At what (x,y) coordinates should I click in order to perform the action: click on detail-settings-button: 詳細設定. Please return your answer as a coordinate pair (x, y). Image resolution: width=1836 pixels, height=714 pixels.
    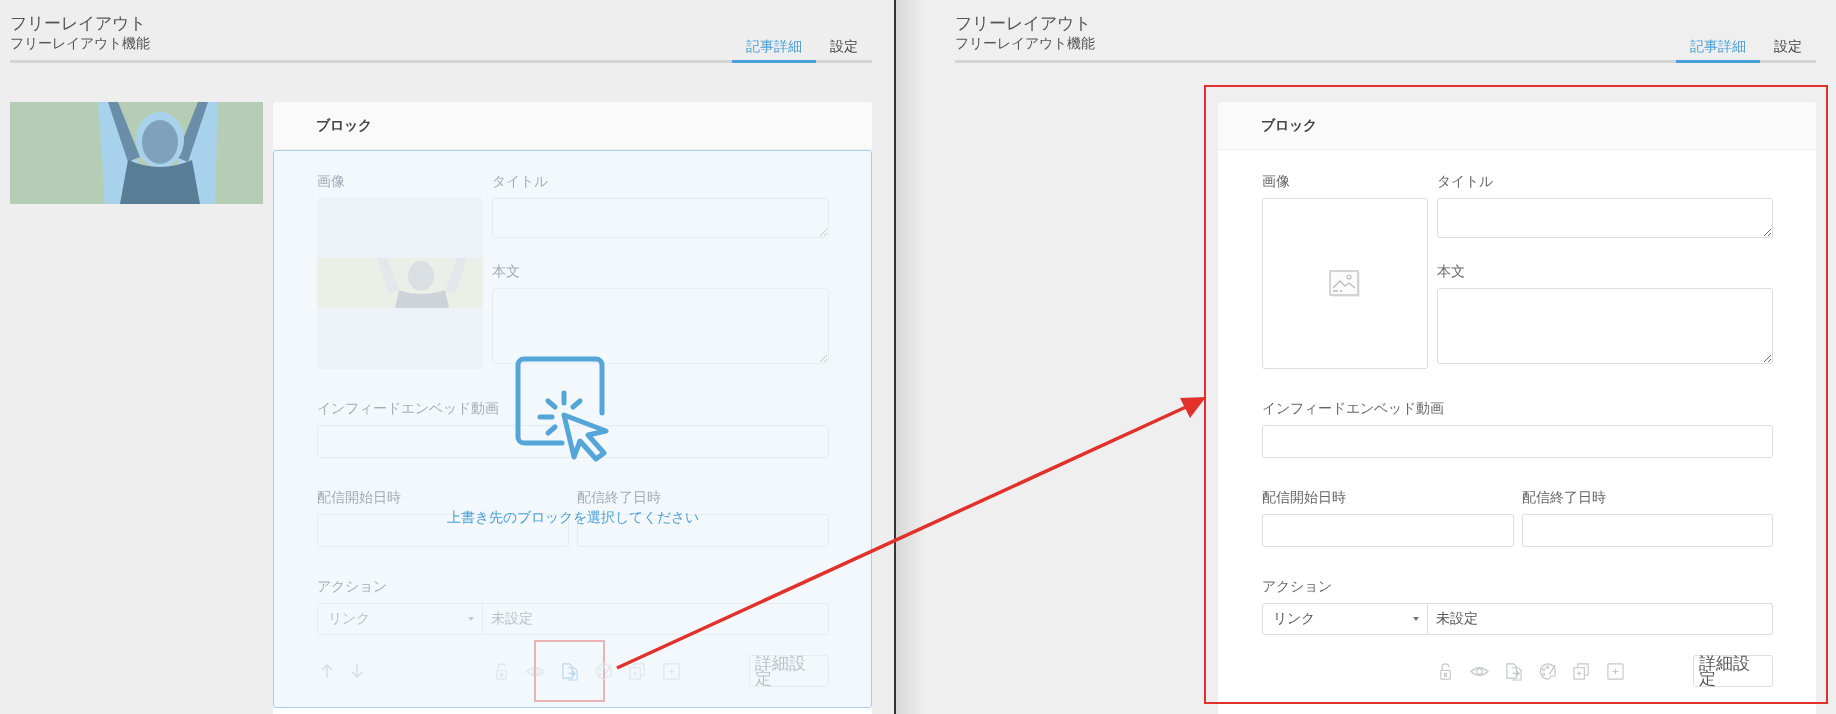
    Looking at the image, I should click on (1733, 671).